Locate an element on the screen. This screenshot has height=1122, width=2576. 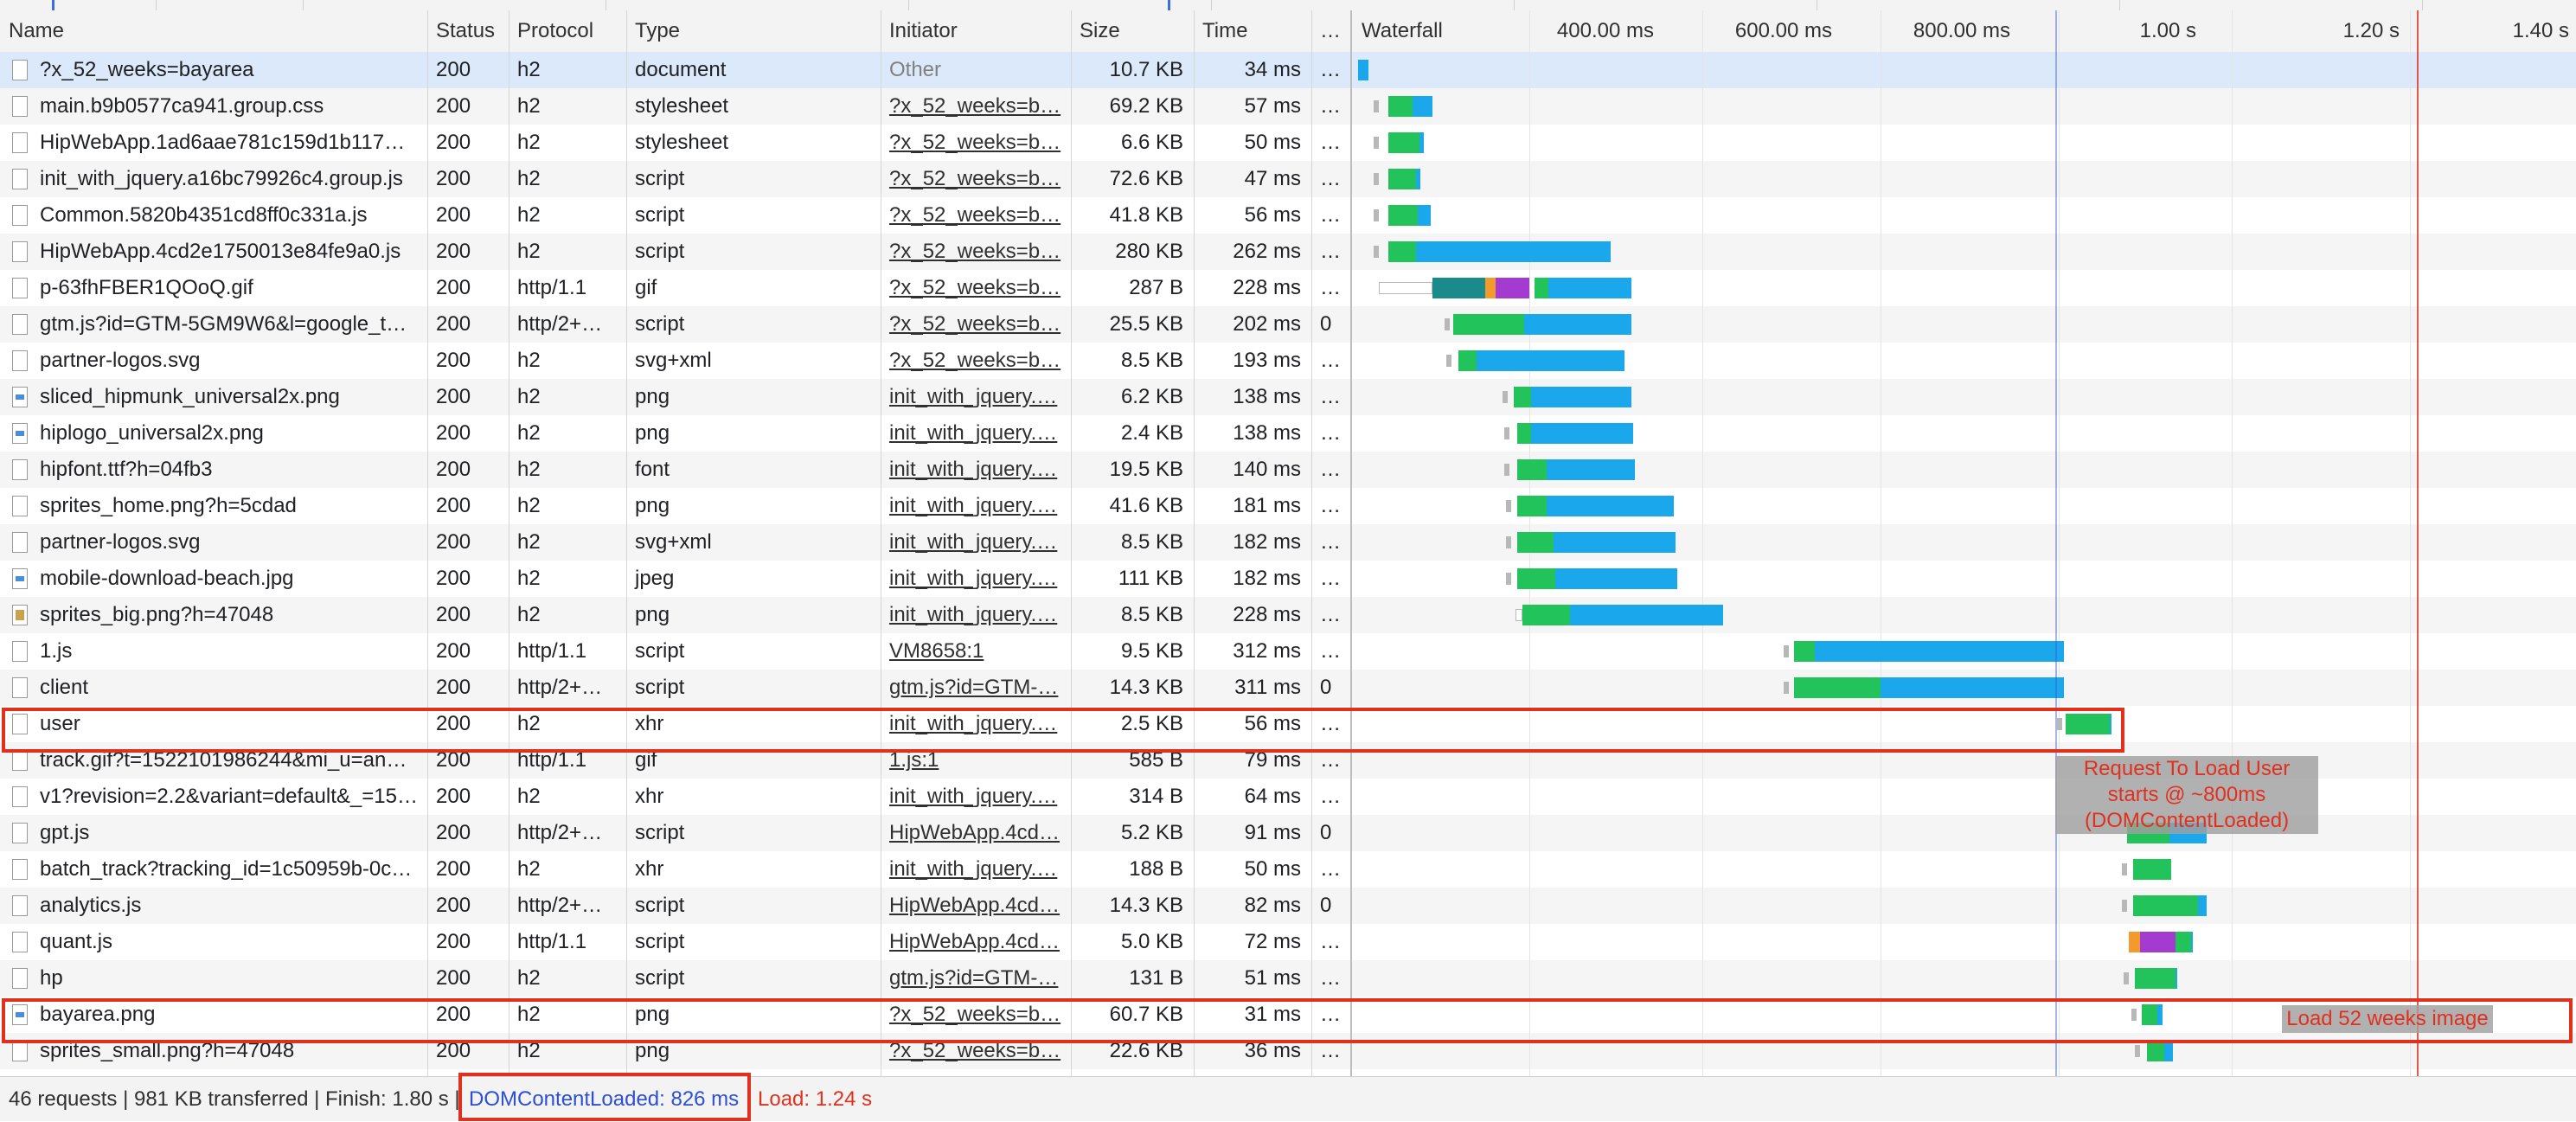
request-time: 72 ms is located at coordinates (1272, 942).